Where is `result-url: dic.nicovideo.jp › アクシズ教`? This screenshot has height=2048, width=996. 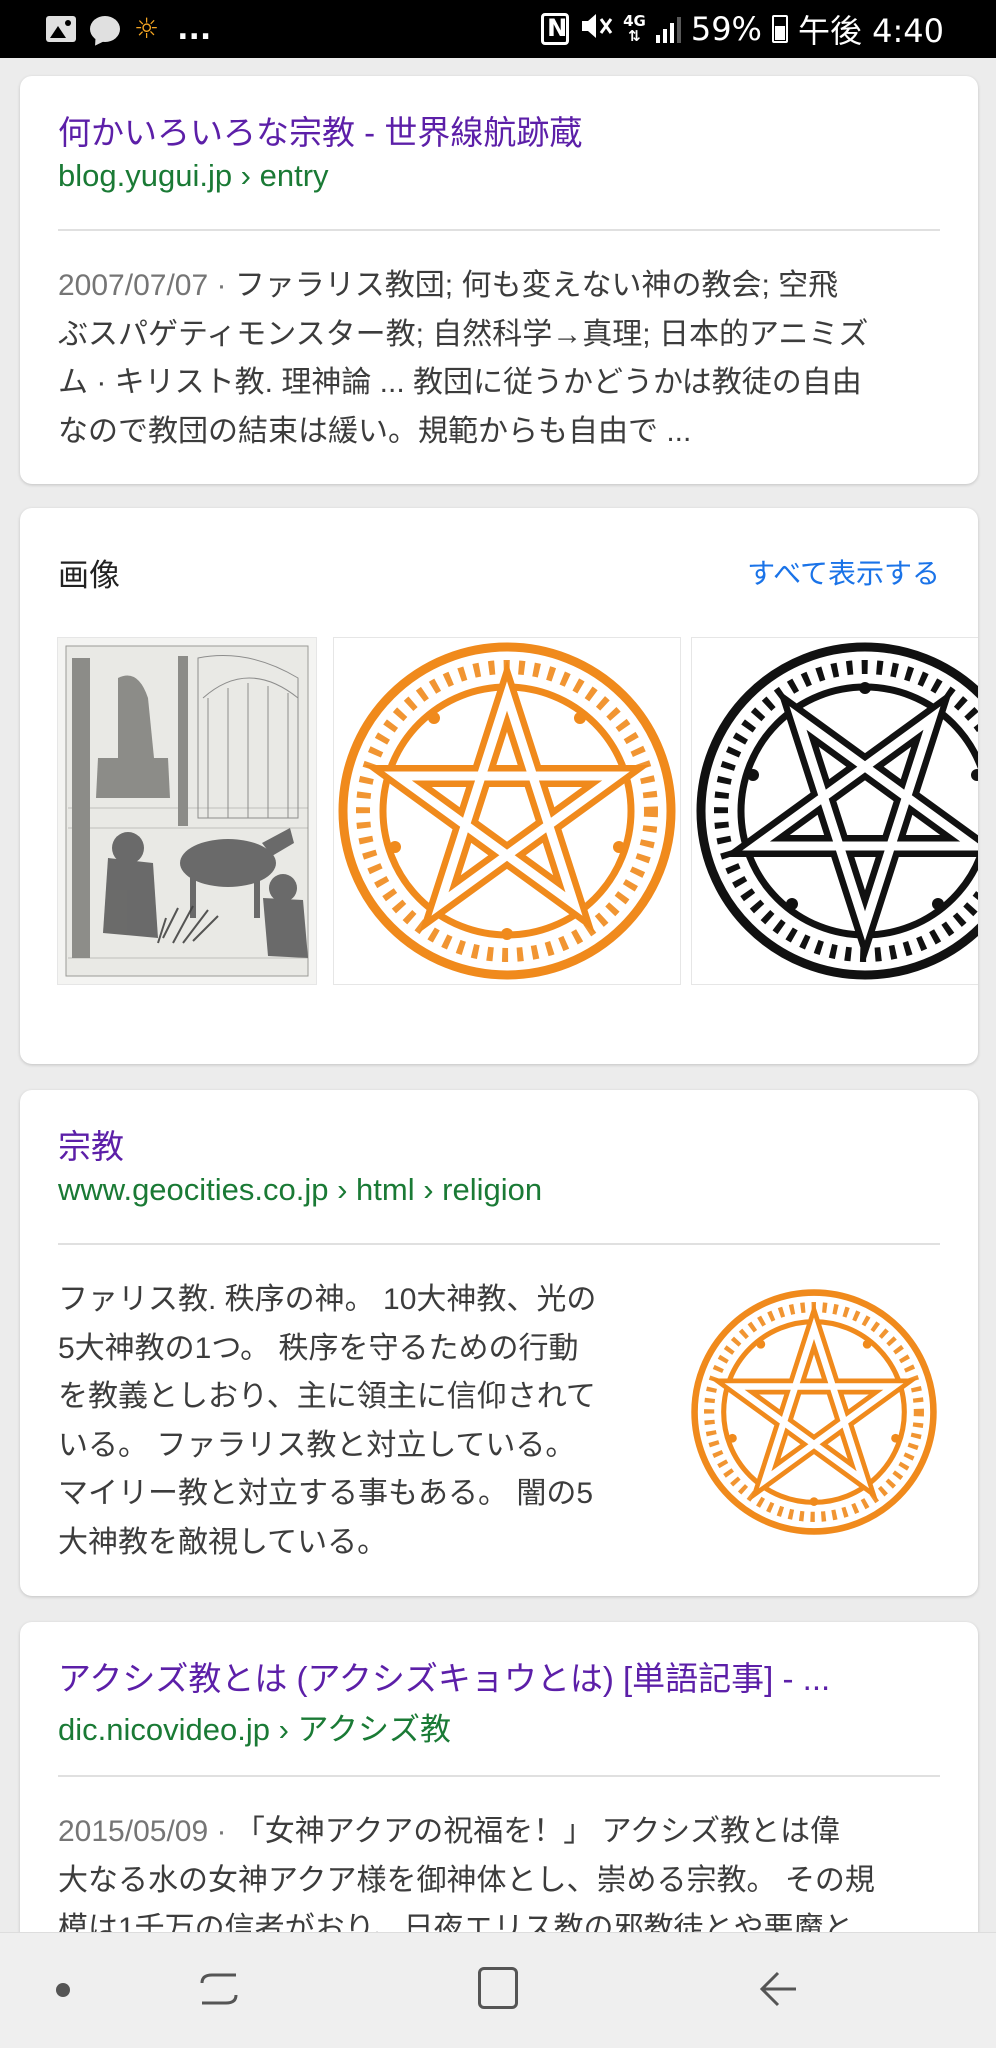
result-url: dic.nicovideo.jp › アクシズ教 is located at coordinates (254, 1726).